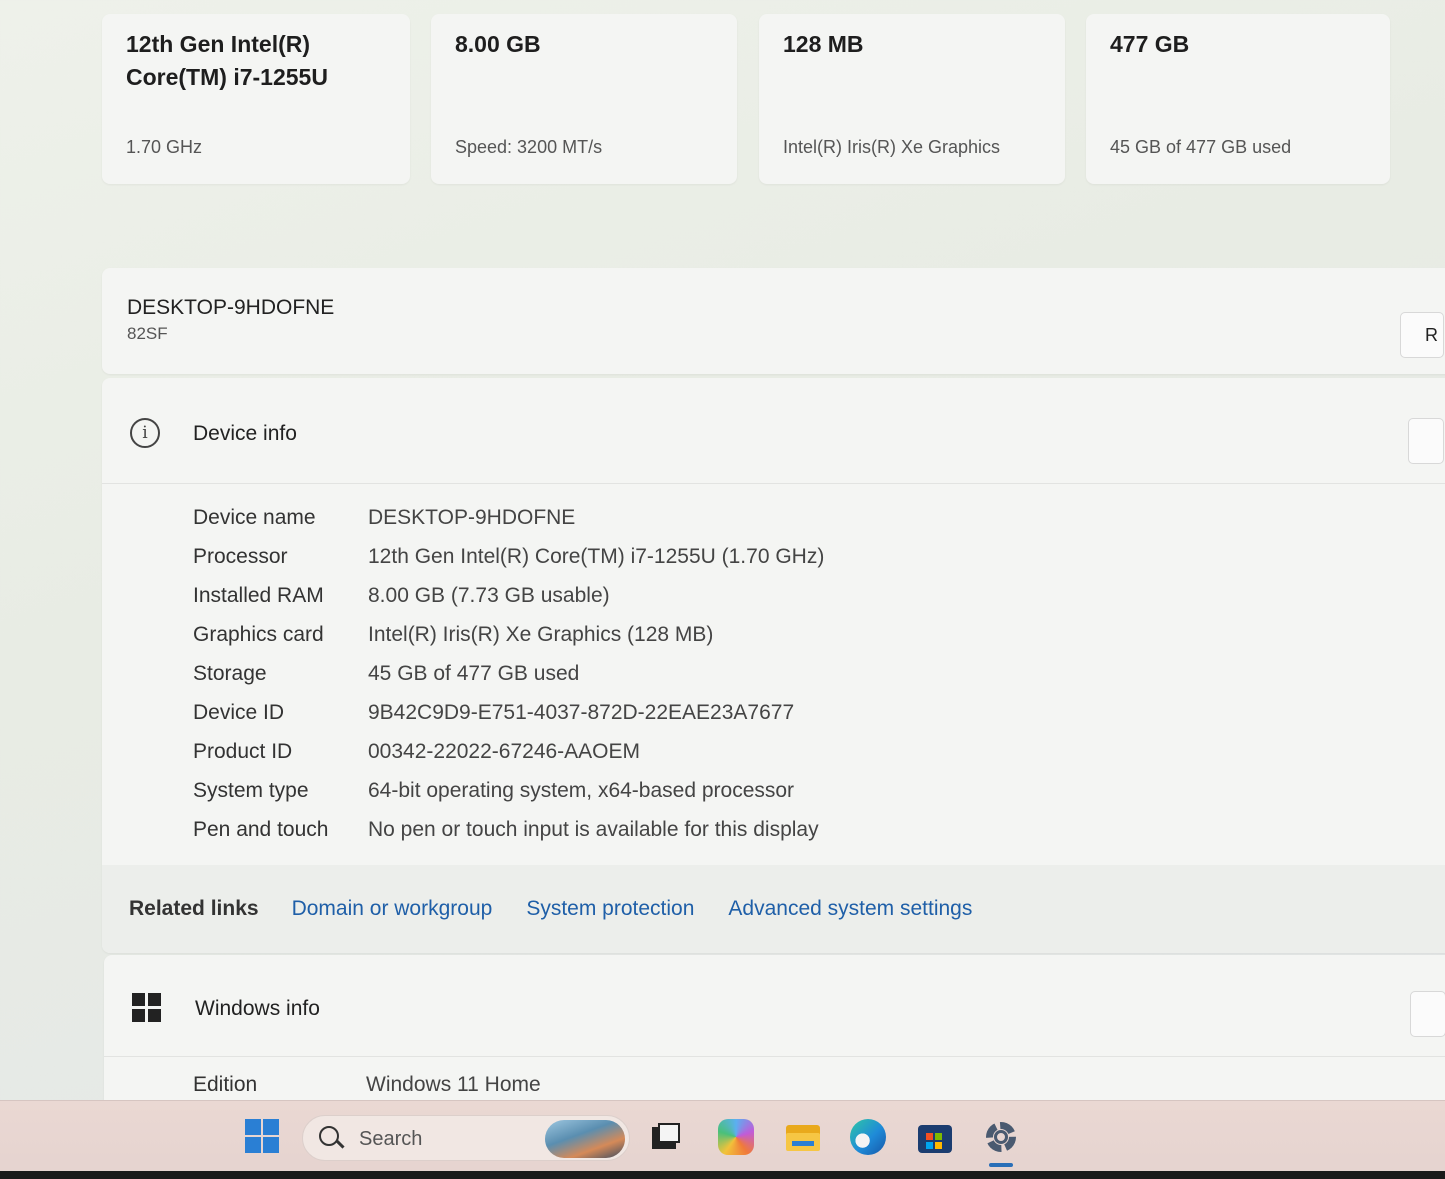  What do you see at coordinates (230, 673) in the screenshot?
I see `spec-key: Storage` at bounding box center [230, 673].